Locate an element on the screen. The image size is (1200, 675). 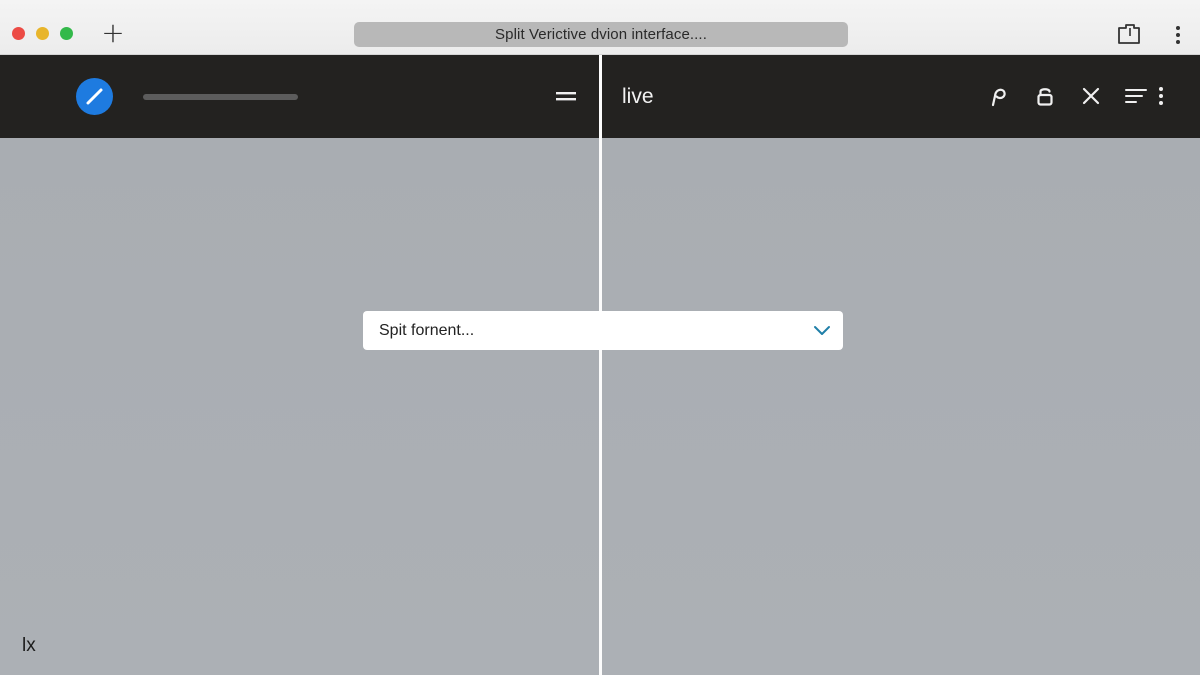
pane-title: live is located at coordinates (638, 96).